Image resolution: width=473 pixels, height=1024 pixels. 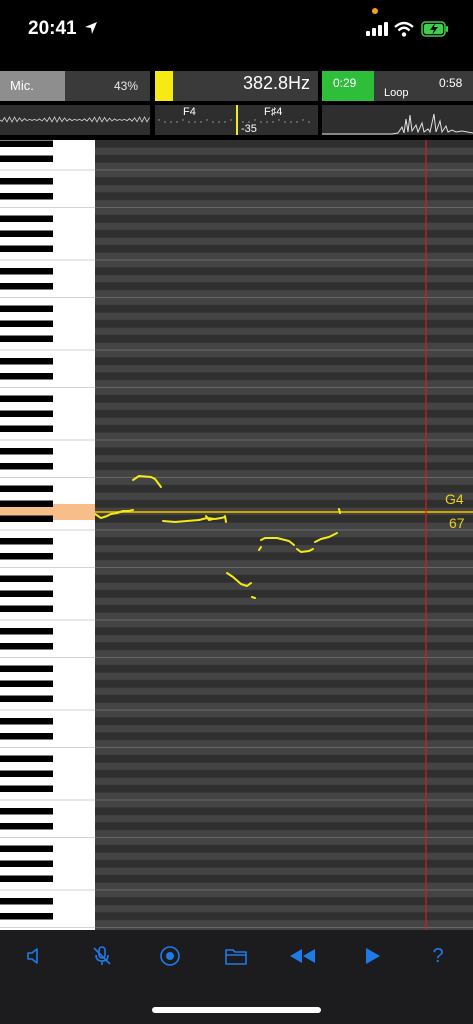 I want to click on mic-toggle-button, so click(x=102, y=956).